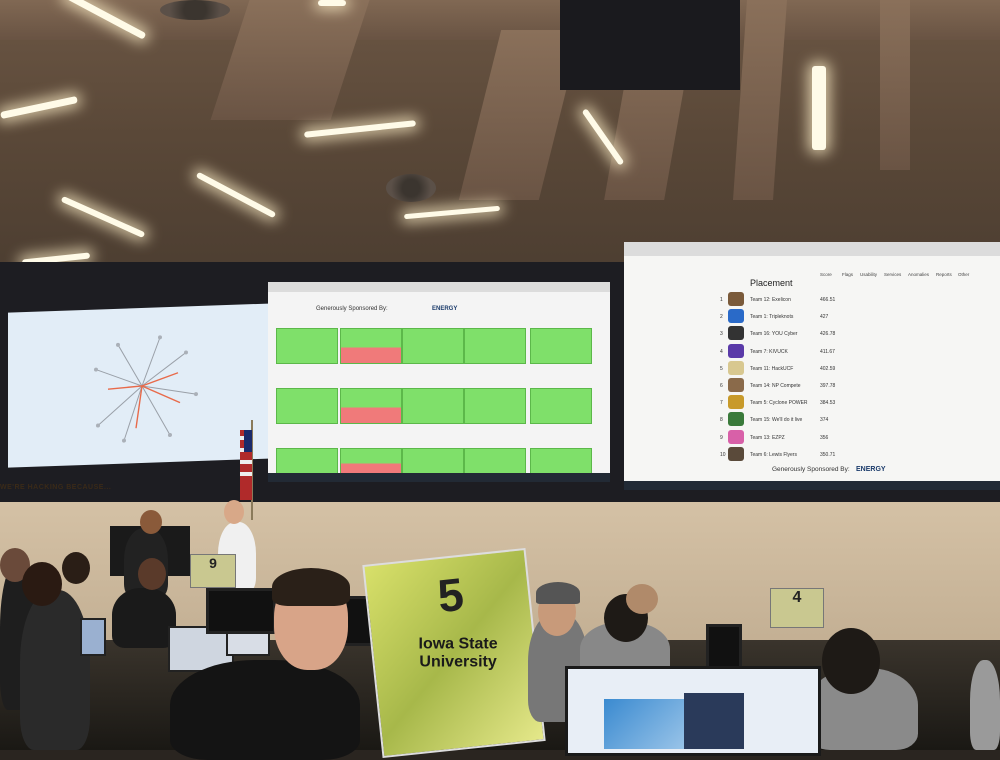 This screenshot has height=760, width=1000. I want to click on leaderboard-row: 10 Team 6: Lewis Flyers 350.71, so click(855, 455).